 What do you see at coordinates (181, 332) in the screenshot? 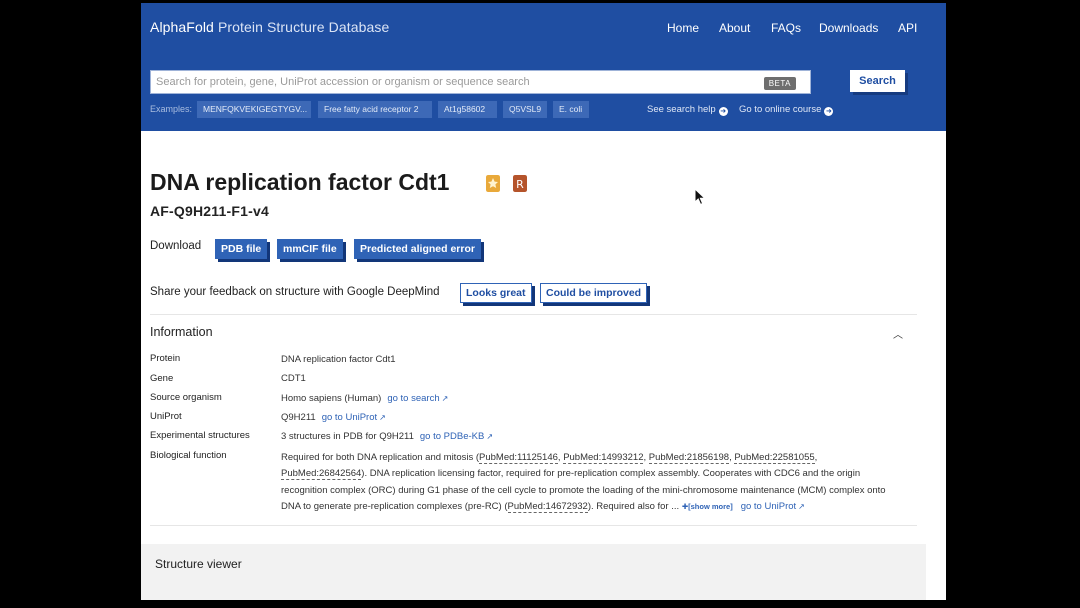
I see `information-heading: Information` at bounding box center [181, 332].